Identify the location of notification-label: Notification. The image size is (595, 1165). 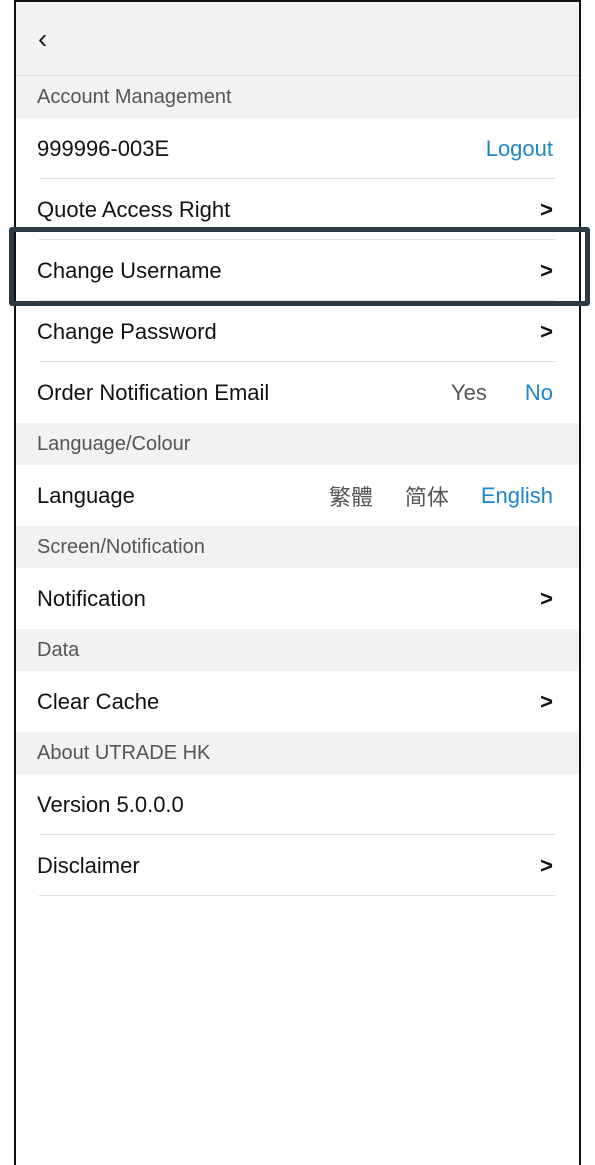
(91, 598).